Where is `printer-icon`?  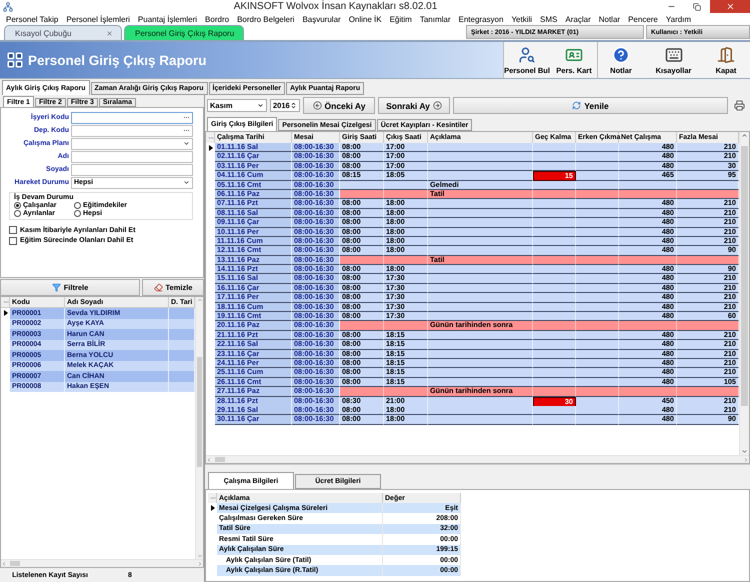
printer-icon is located at coordinates (739, 105).